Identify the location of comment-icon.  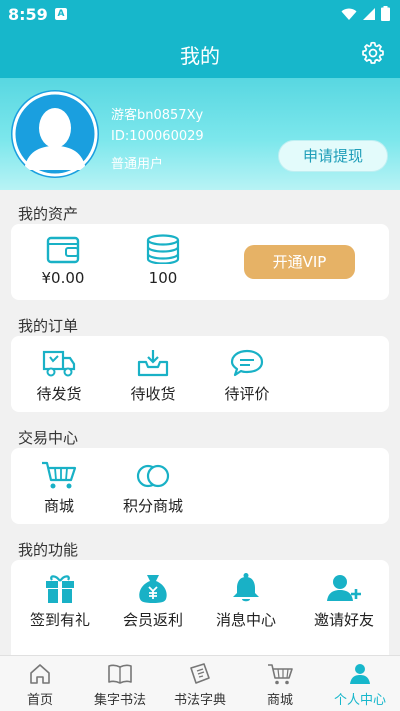
(247, 363).